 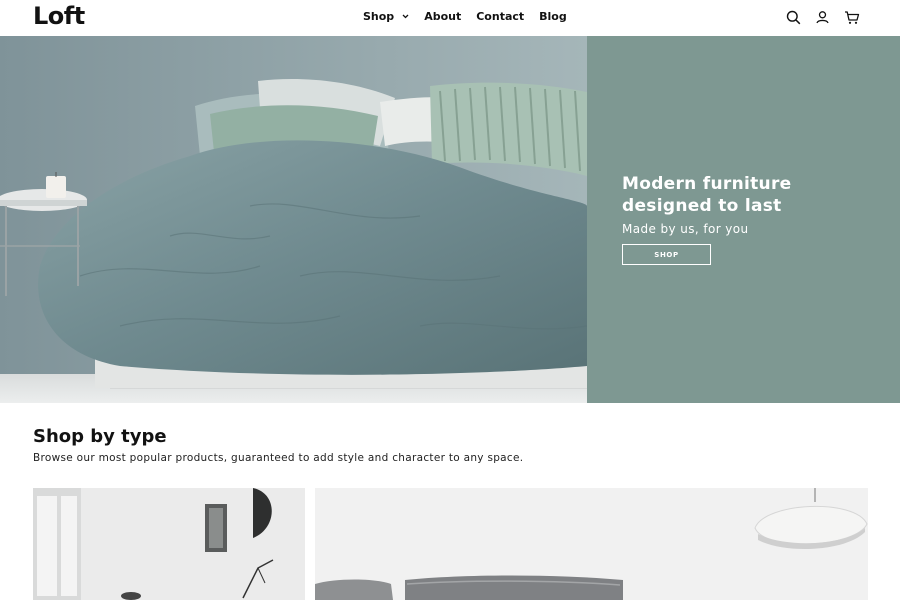 I want to click on site-header: Loft Shop About Contact Blog, so click(x=450, y=18).